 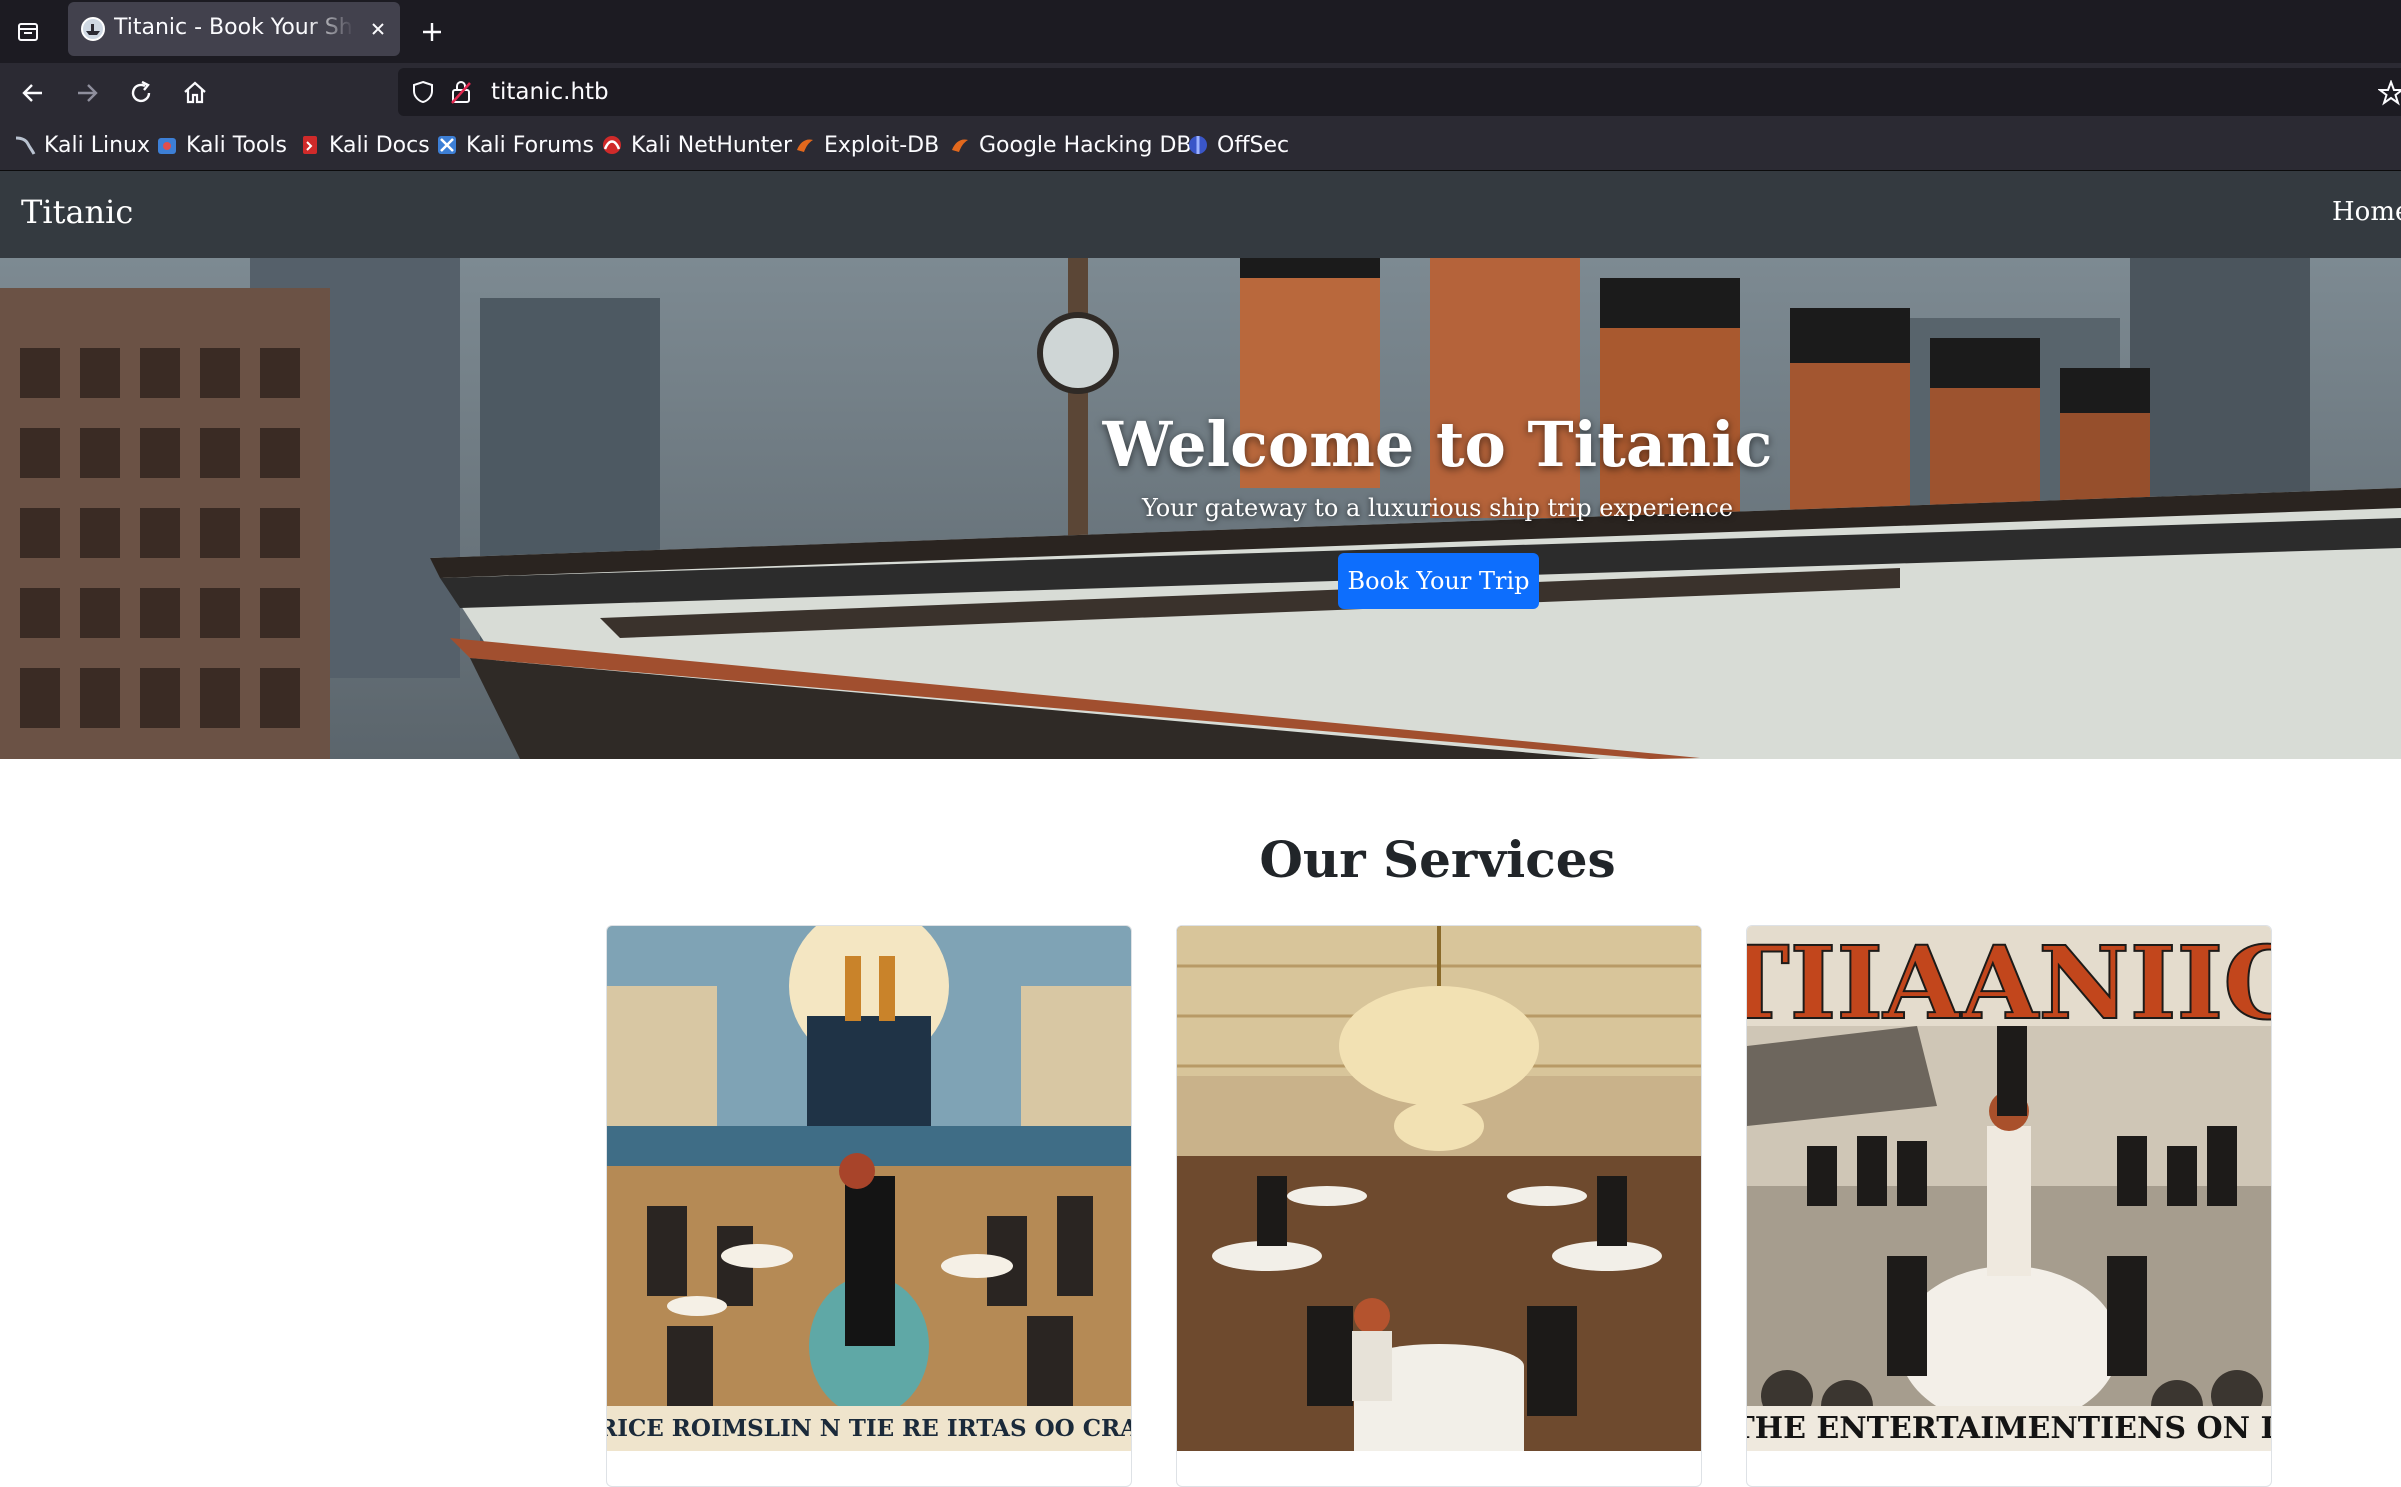 What do you see at coordinates (364, 145) in the screenshot?
I see `bookmark-kali-docs: Kali Docs` at bounding box center [364, 145].